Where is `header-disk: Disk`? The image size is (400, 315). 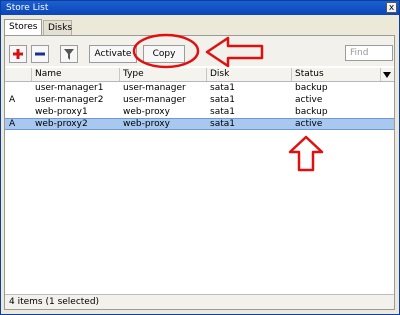 header-disk: Disk is located at coordinates (249, 74).